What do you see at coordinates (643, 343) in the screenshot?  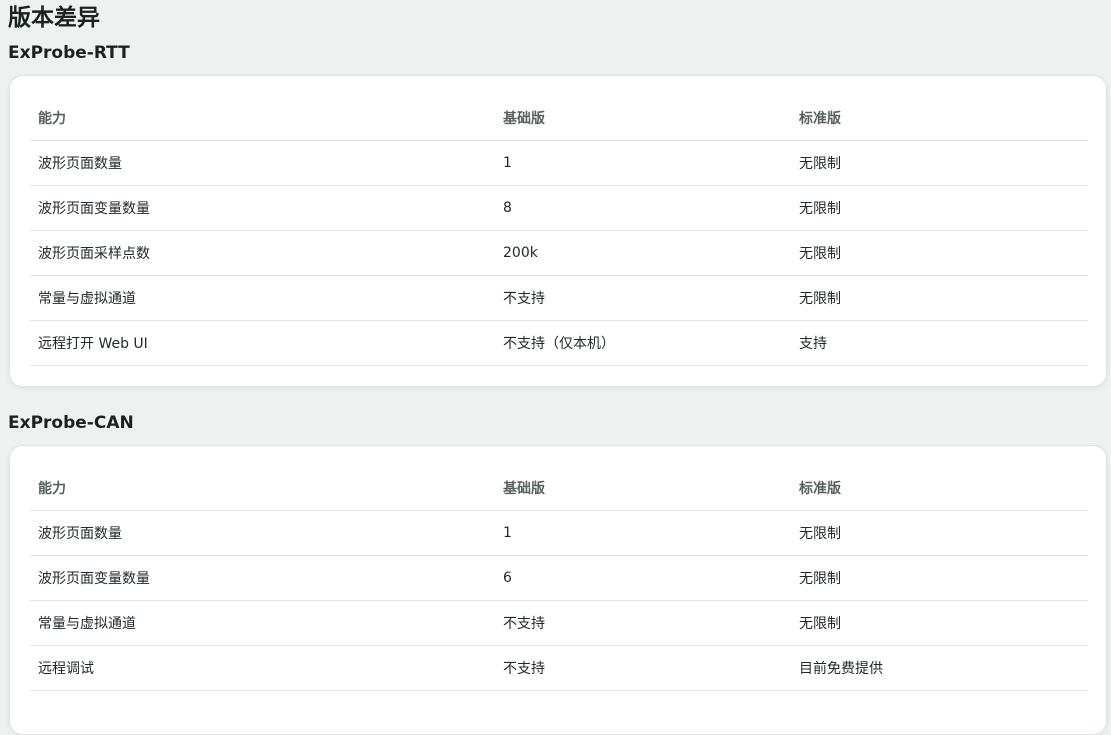 I see `basic-cell: 不支持（仅本机）` at bounding box center [643, 343].